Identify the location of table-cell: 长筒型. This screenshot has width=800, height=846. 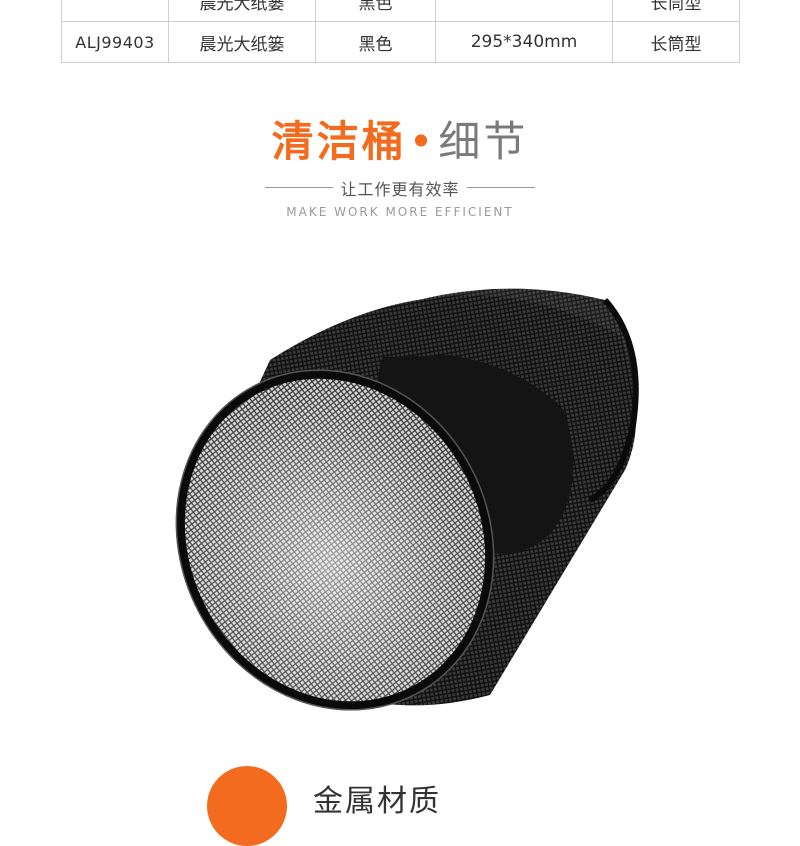
(676, 11).